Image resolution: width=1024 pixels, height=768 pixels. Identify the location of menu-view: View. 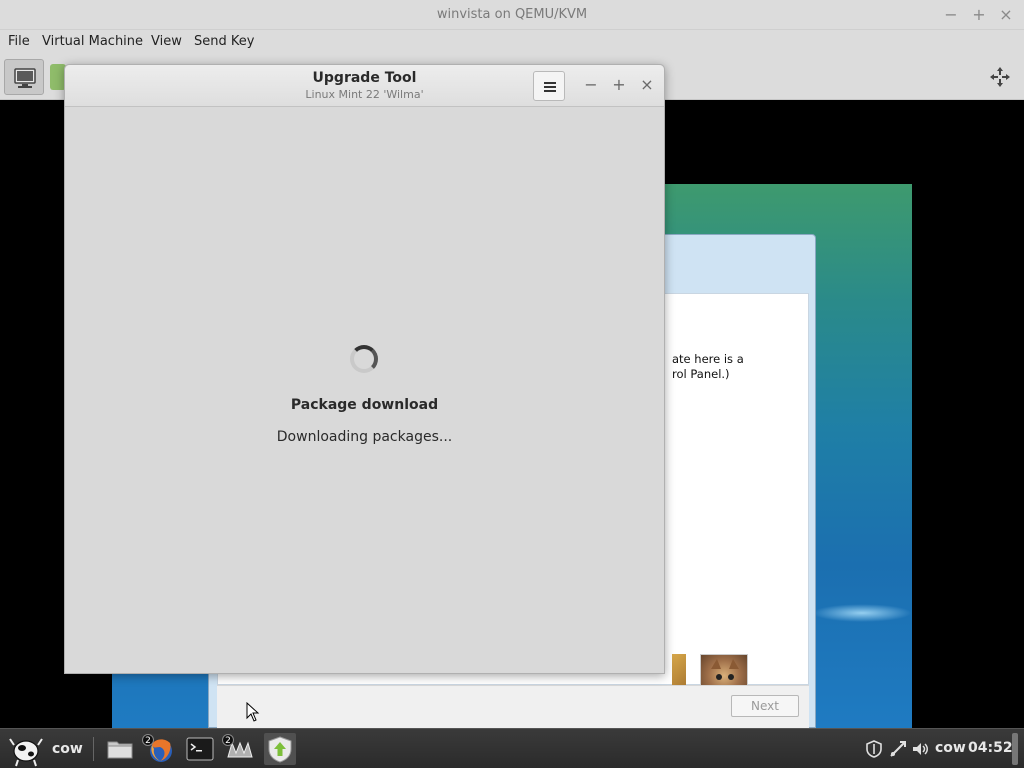
(166, 41).